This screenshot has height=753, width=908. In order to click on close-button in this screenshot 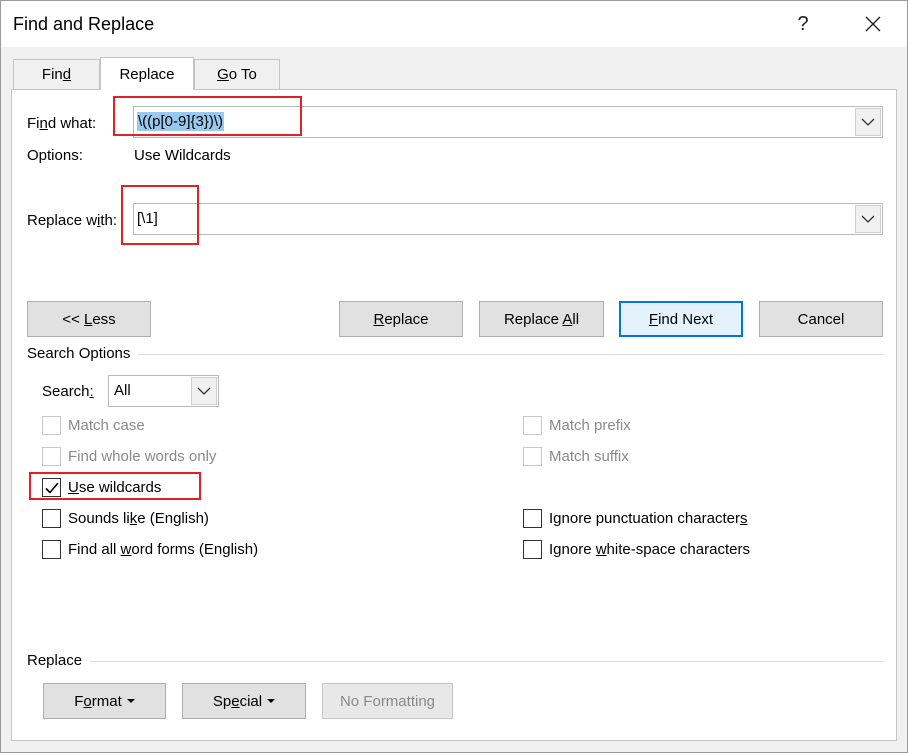, I will do `click(873, 24)`.